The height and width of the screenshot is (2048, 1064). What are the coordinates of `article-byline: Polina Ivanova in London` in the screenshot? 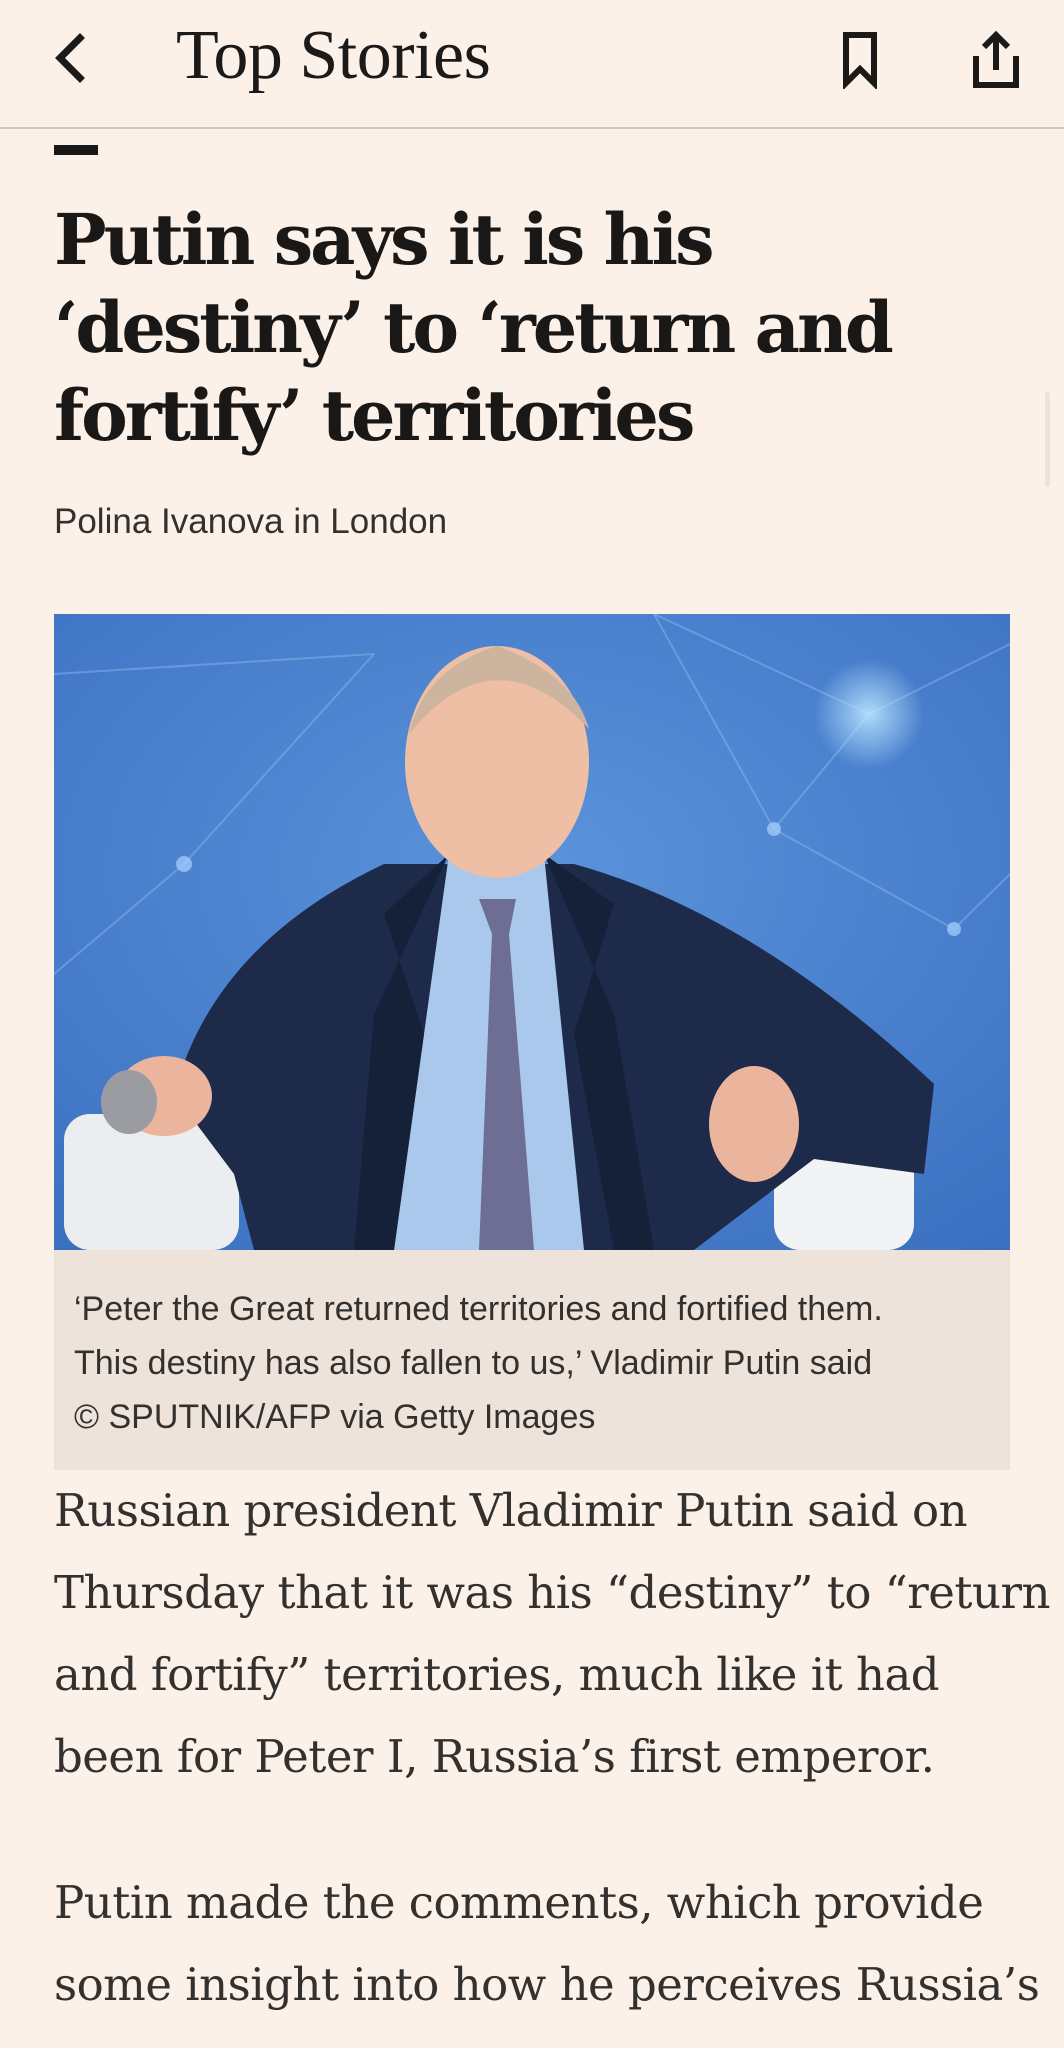 It's located at (251, 521).